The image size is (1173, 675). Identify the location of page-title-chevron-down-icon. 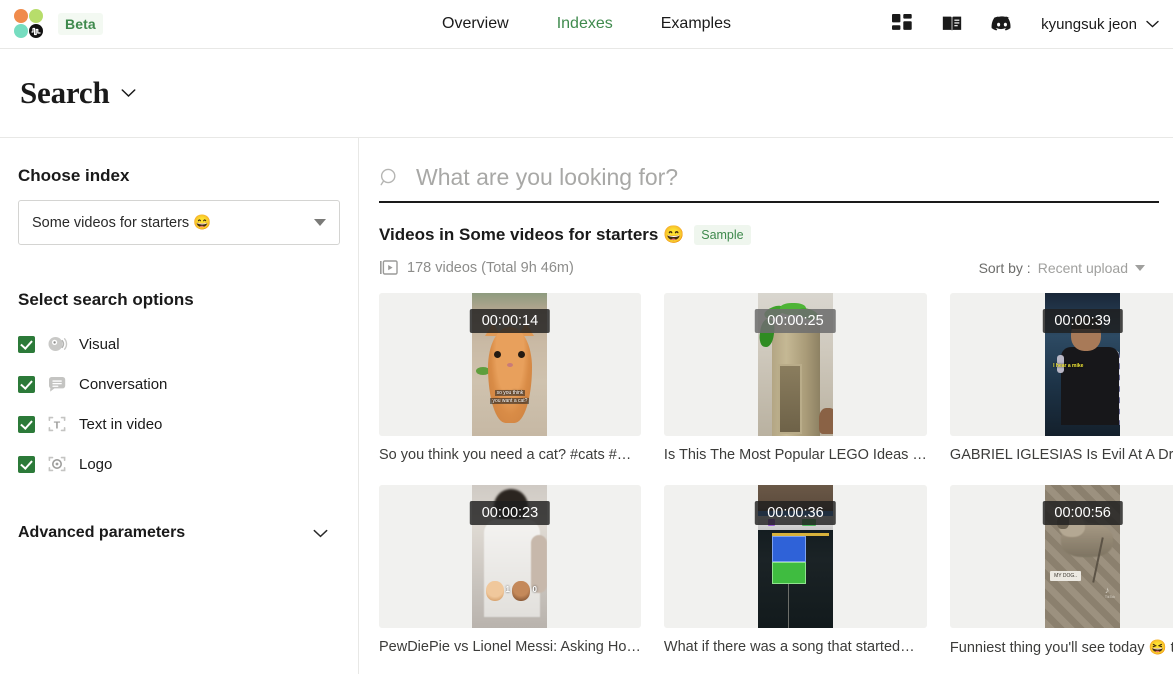
(128, 93).